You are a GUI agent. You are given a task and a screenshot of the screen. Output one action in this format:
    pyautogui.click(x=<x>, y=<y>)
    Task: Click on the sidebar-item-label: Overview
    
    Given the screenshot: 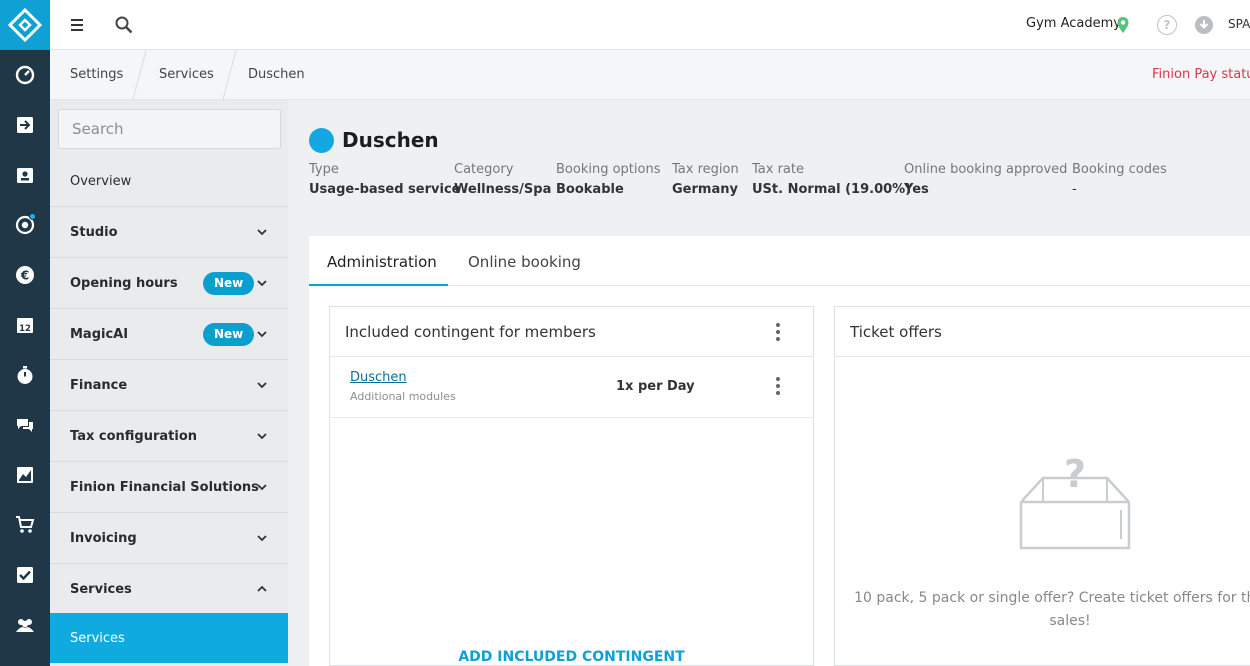 What is the action you would take?
    pyautogui.click(x=101, y=181)
    